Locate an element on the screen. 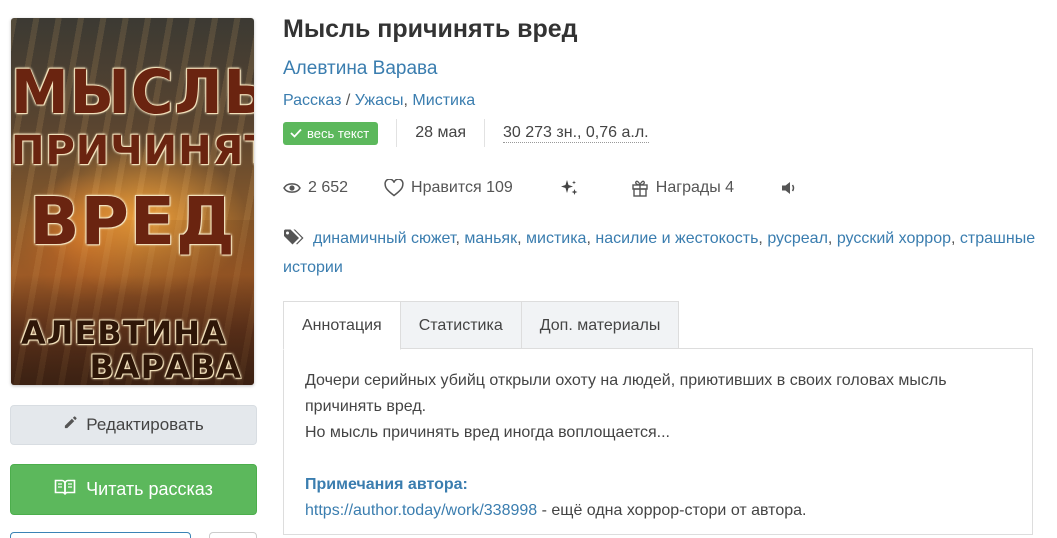 Image resolution: width=1057 pixels, height=538 pixels. stats-row: 2 652 Нравится 109 Награды 4 is located at coordinates (540, 188).